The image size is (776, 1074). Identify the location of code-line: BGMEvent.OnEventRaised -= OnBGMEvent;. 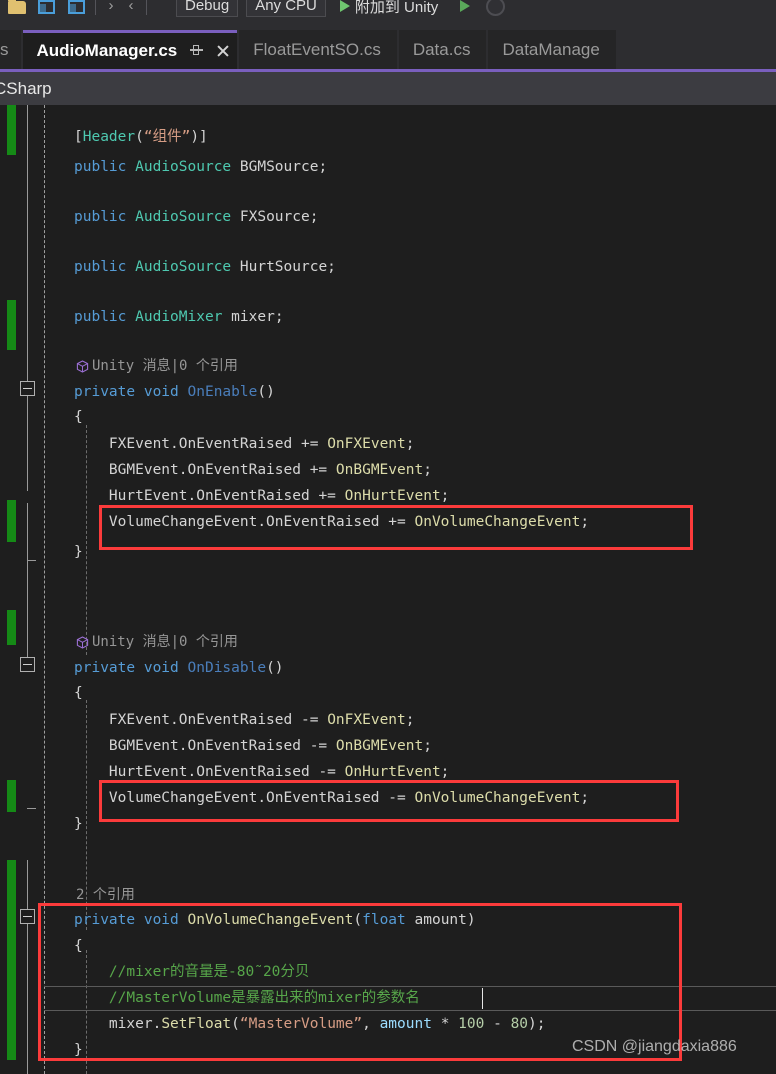
(253, 746).